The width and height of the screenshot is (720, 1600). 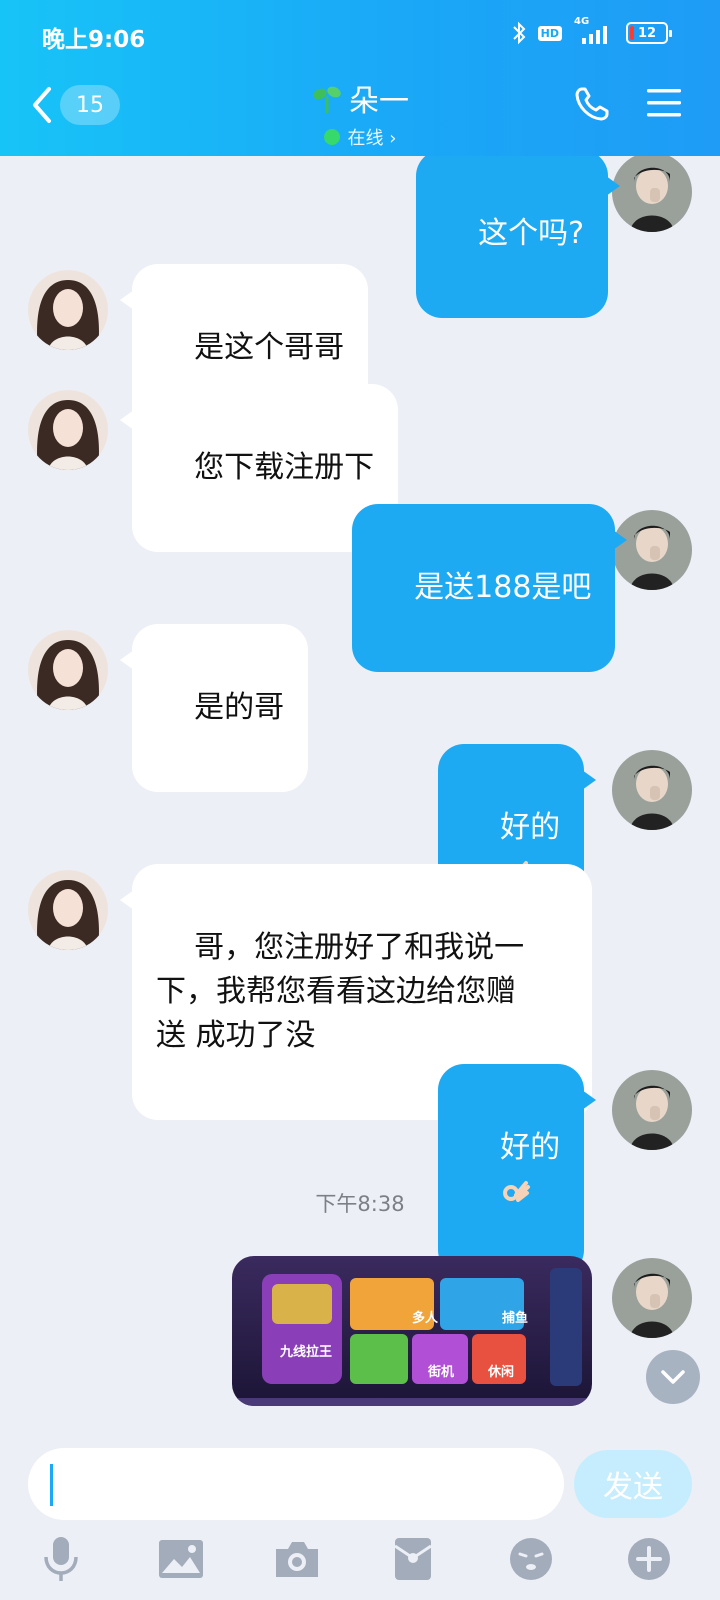 I want to click on chat-header: 晚上9:06 HD 4G 12 15 朵一 在线 ›, so click(x=360, y=78).